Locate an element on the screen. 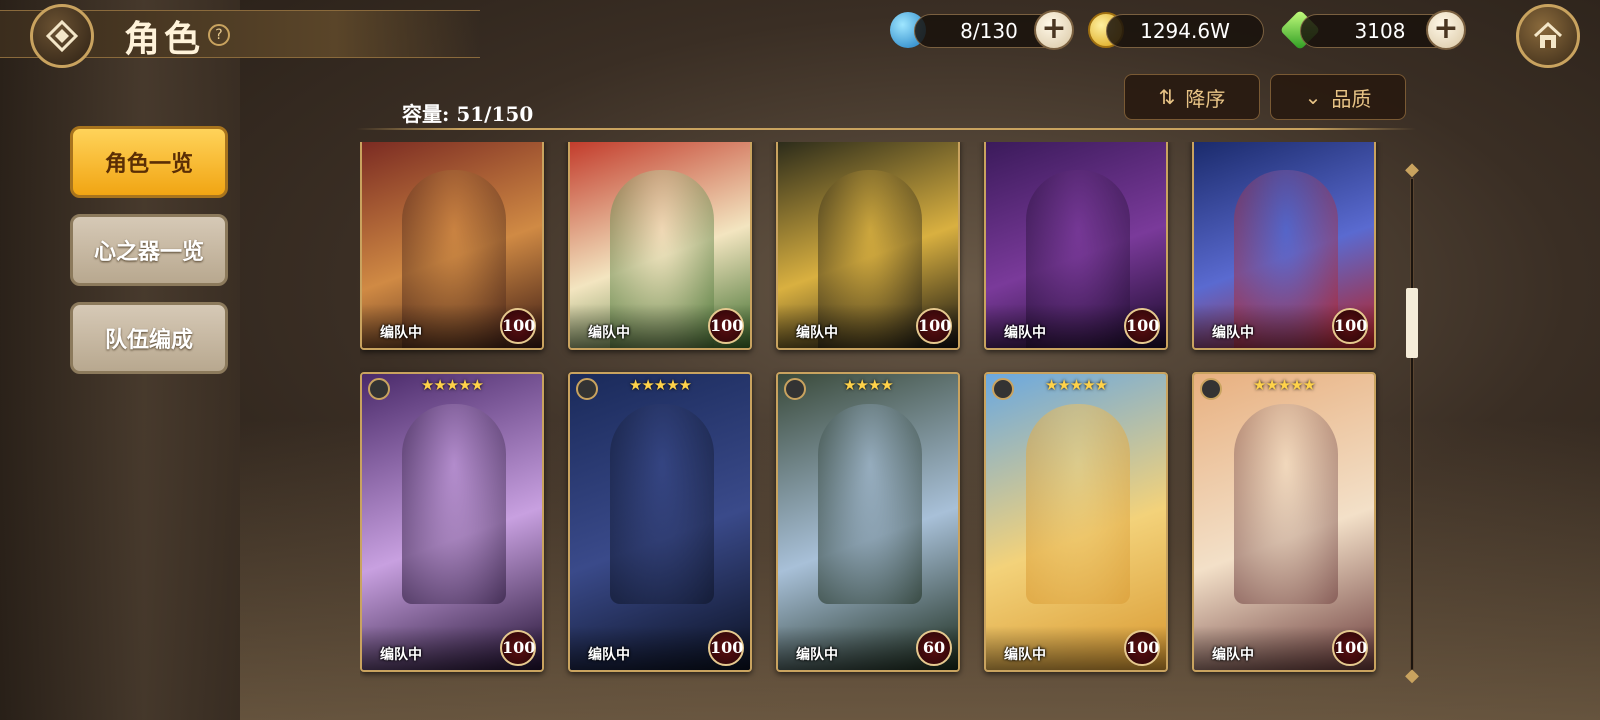 The width and height of the screenshot is (1600, 720). character-card: ★★★★ 编队中 60 is located at coordinates (868, 522).